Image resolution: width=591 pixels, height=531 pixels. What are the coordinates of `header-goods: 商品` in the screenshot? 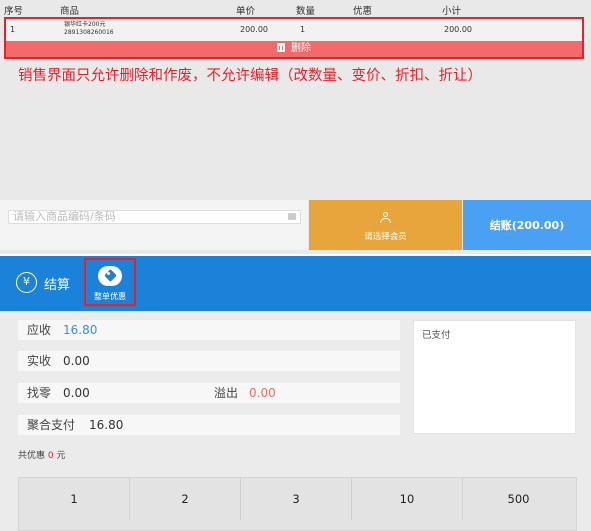 It's located at (70, 11).